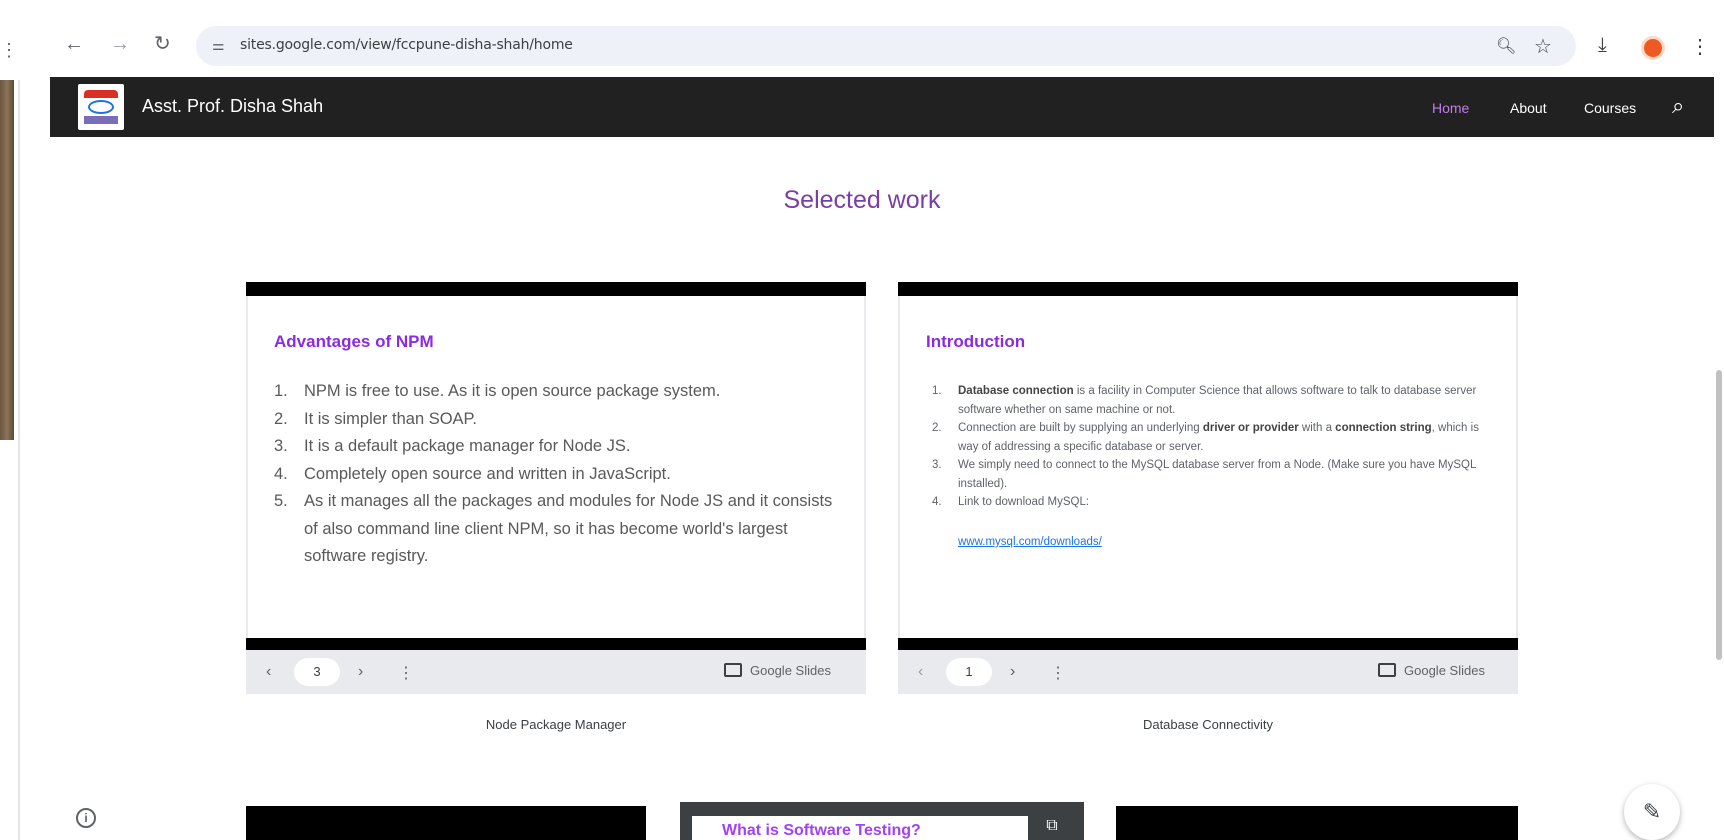 The image size is (1724, 840). I want to click on site-logo, so click(101, 107).